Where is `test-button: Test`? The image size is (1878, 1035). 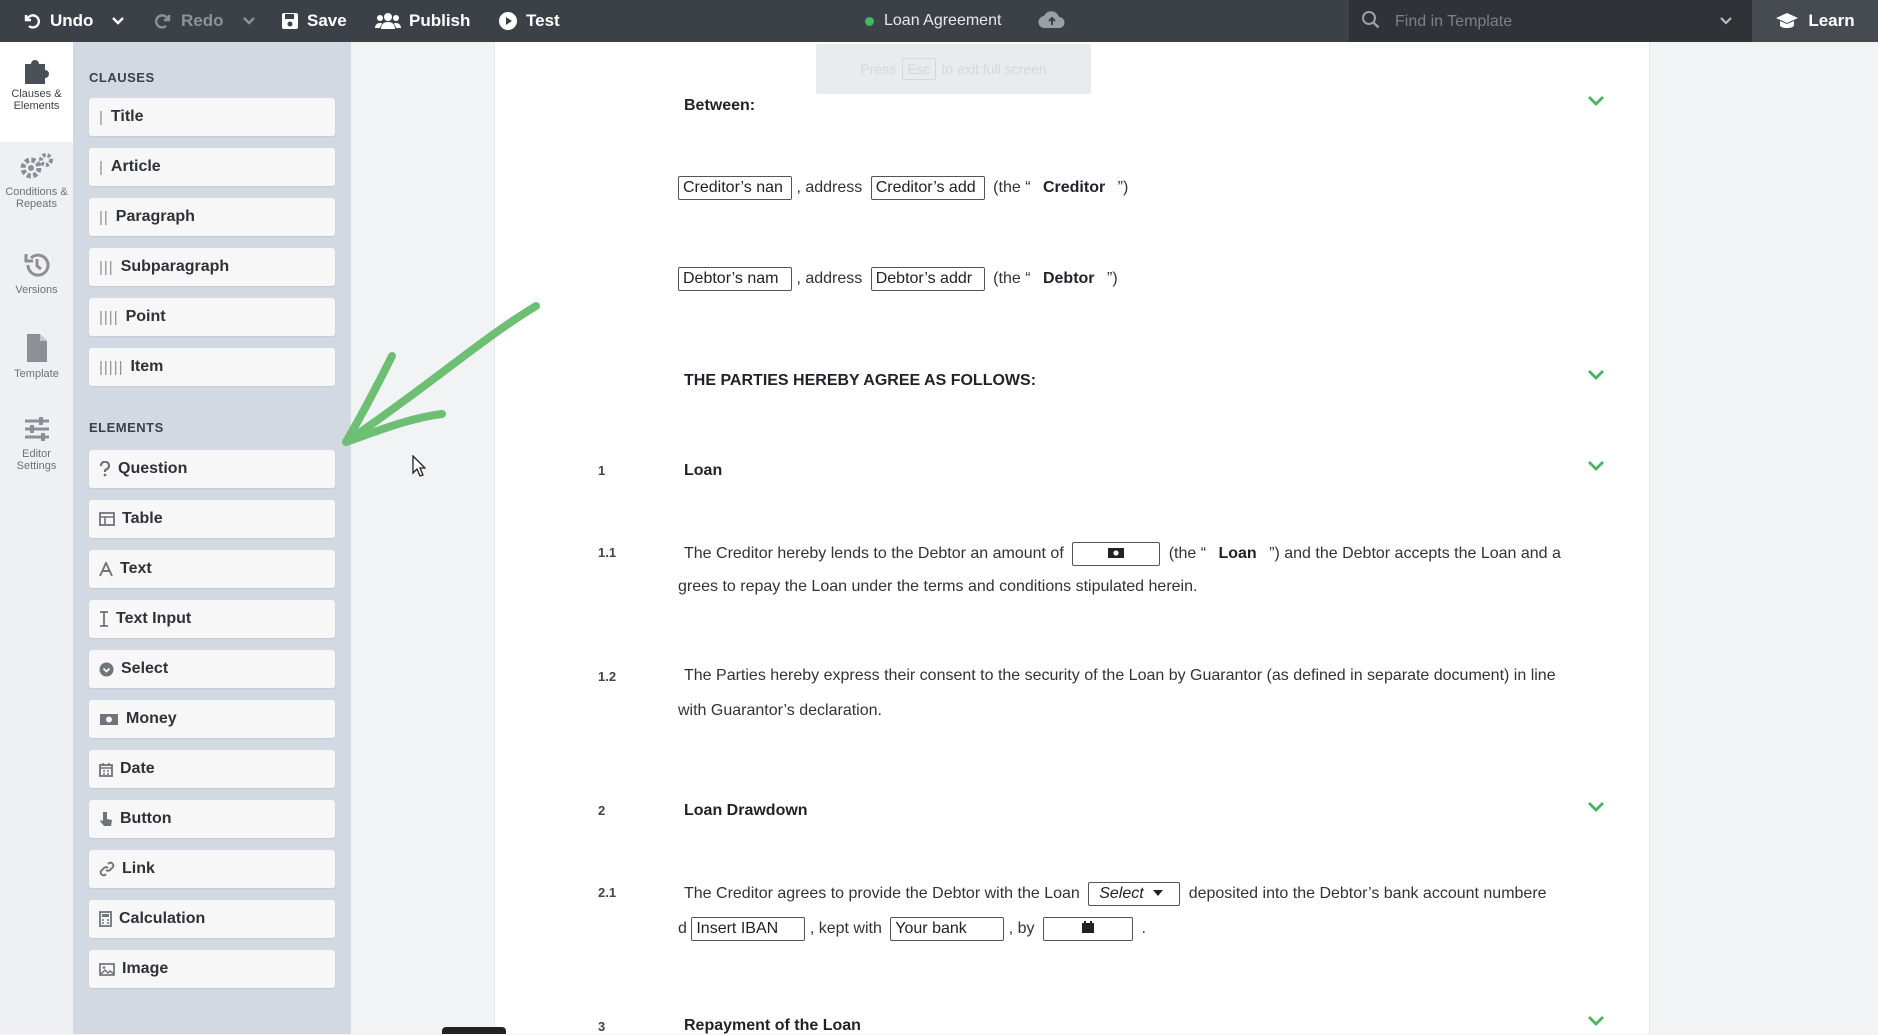 test-button: Test is located at coordinates (529, 21).